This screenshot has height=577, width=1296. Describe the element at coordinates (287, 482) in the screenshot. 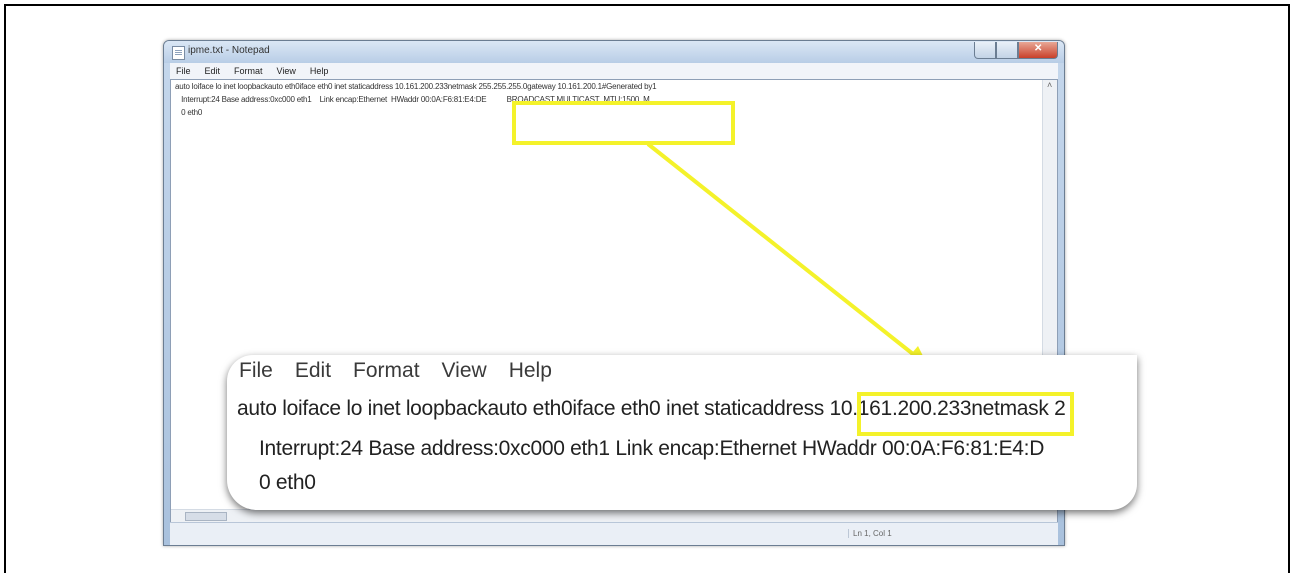

I see `zoom-line: 0 eth0` at that location.